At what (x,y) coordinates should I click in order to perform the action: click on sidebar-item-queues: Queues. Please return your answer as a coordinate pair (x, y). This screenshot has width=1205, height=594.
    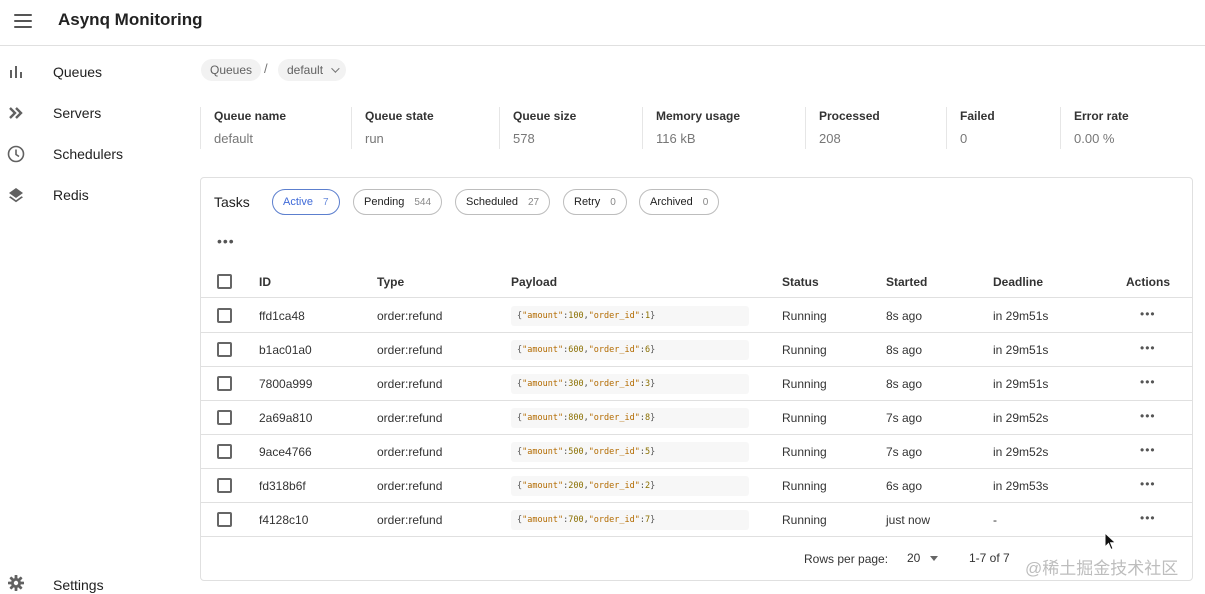
    Looking at the image, I should click on (95, 72).